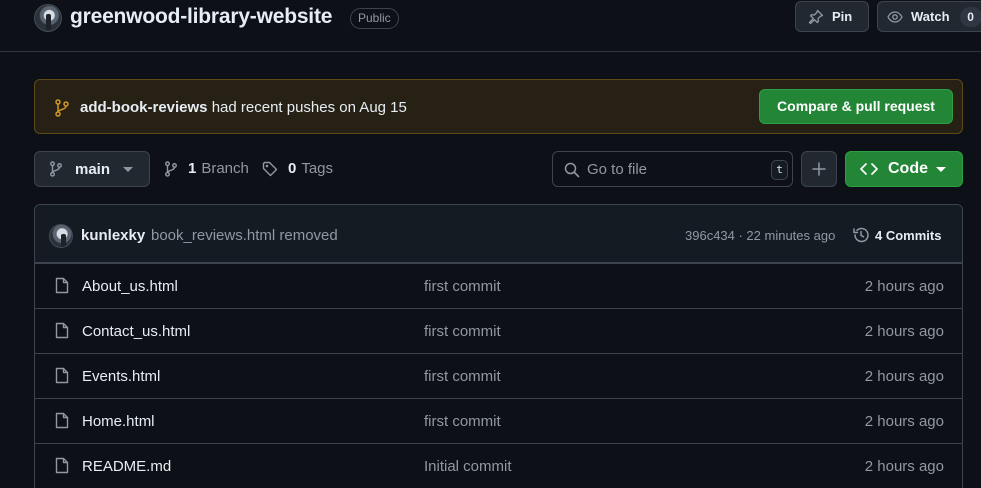  I want to click on code-button: Code, so click(904, 169).